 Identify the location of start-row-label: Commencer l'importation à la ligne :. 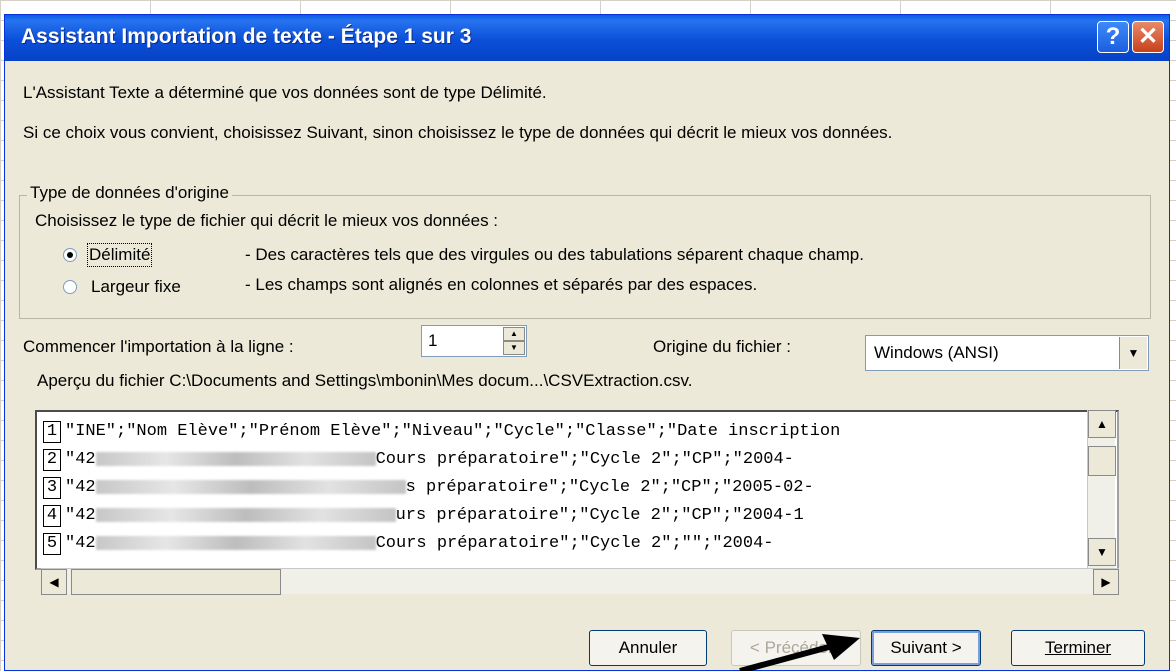
(158, 346).